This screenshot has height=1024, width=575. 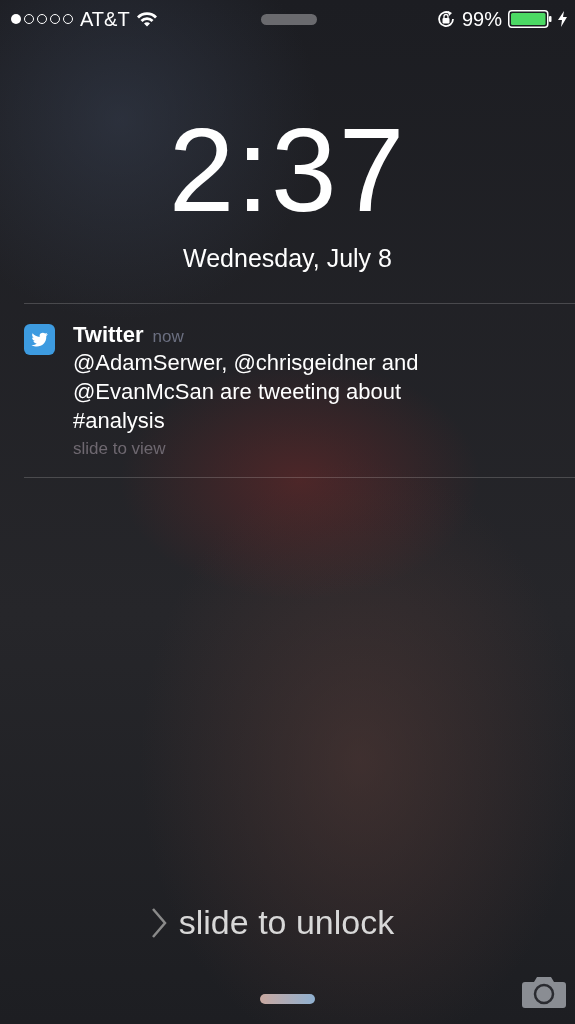 I want to click on slide-to-unlock: slide to unlock, so click(x=286, y=922).